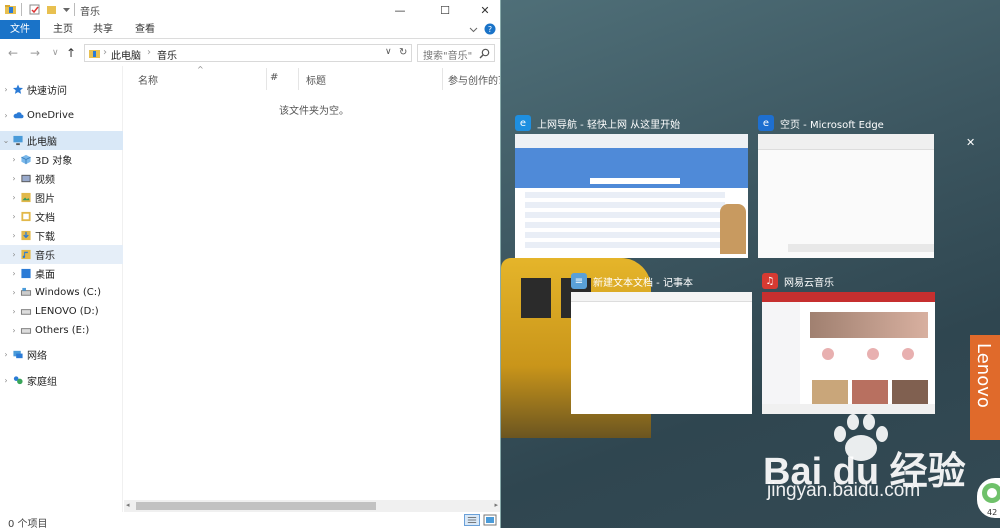 This screenshot has height=528, width=1000. What do you see at coordinates (71, 53) in the screenshot?
I see `up-button: ↑` at bounding box center [71, 53].